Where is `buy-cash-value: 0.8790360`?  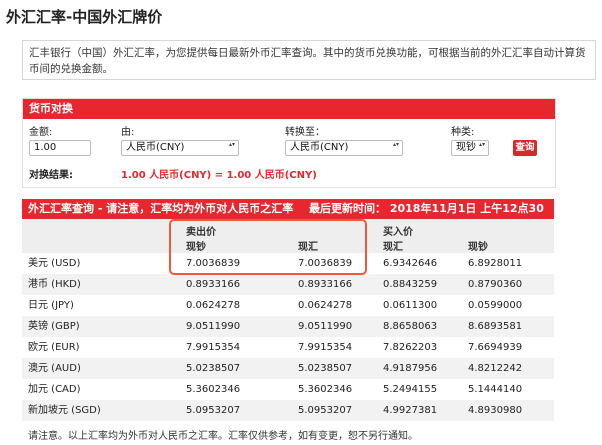 buy-cash-value: 0.8790360 is located at coordinates (495, 284).